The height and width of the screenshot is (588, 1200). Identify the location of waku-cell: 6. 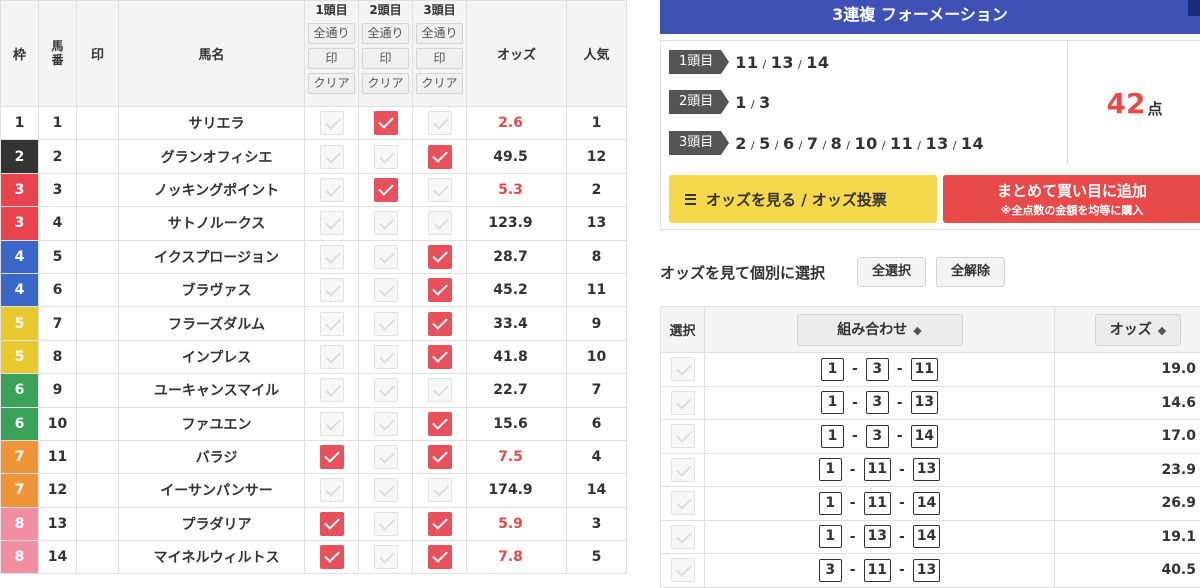
(20, 390).